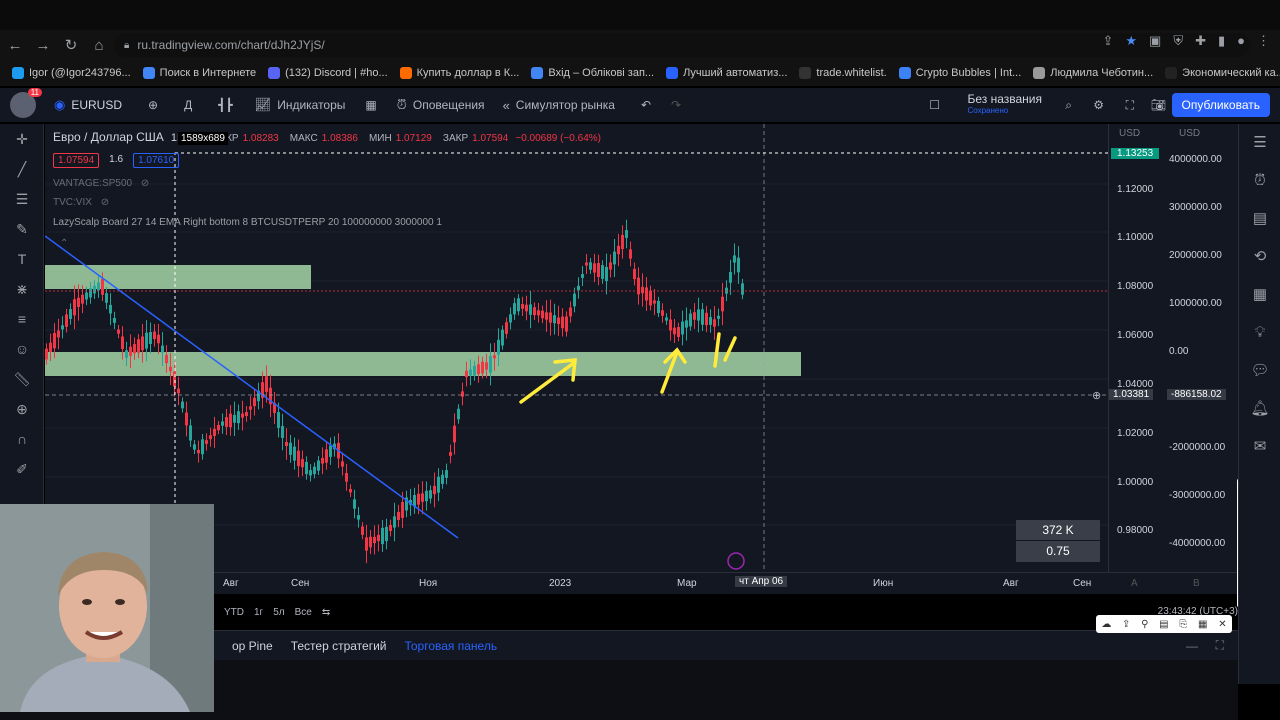  Describe the element at coordinates (1220, 645) in the screenshot. I see `maximize-icon: ⛶` at that location.